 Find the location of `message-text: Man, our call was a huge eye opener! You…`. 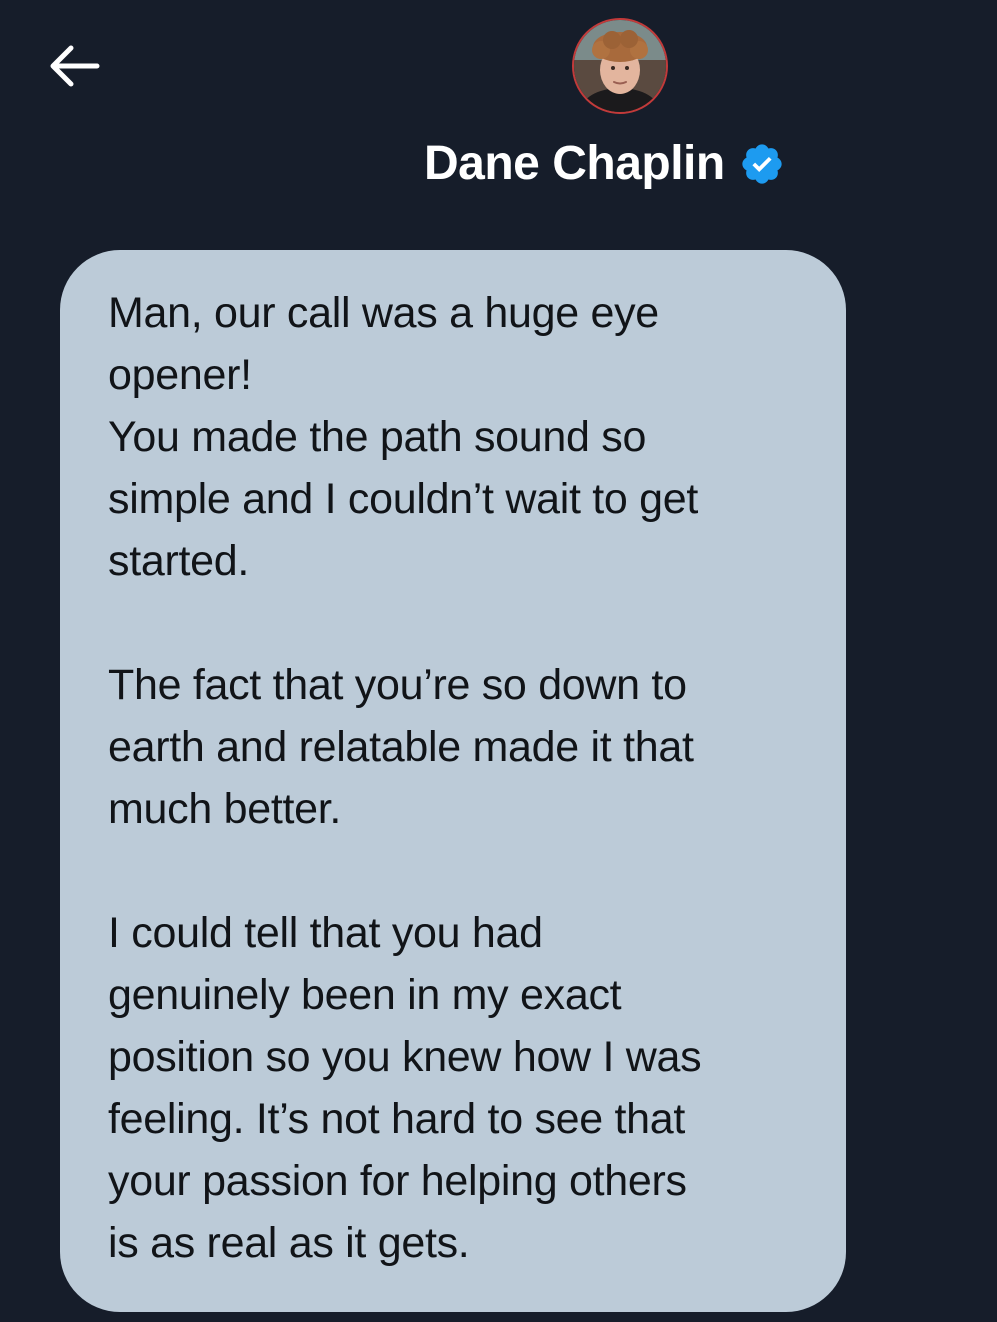

message-text: Man, our call was a huge eye opener! You… is located at coordinates (403, 437).